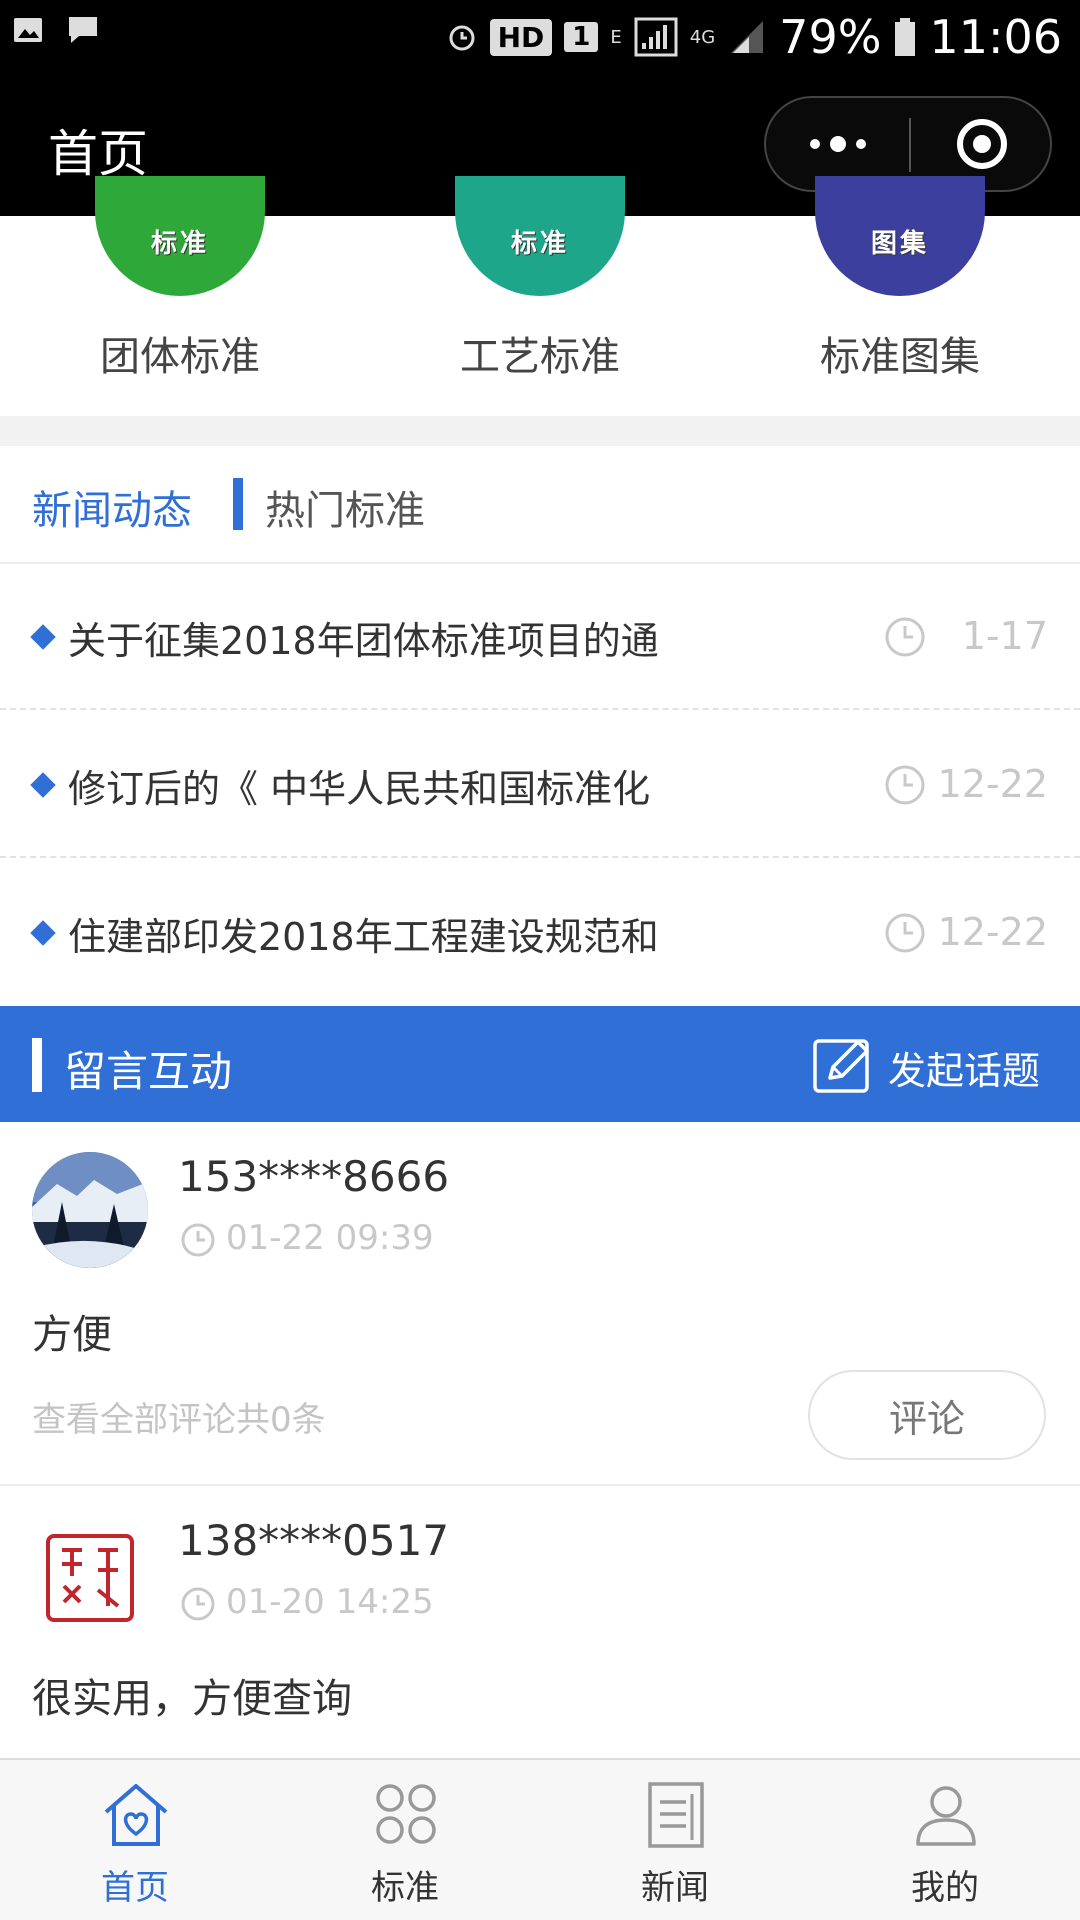  I want to click on tab-news-nav: 新闻, so click(675, 1840).